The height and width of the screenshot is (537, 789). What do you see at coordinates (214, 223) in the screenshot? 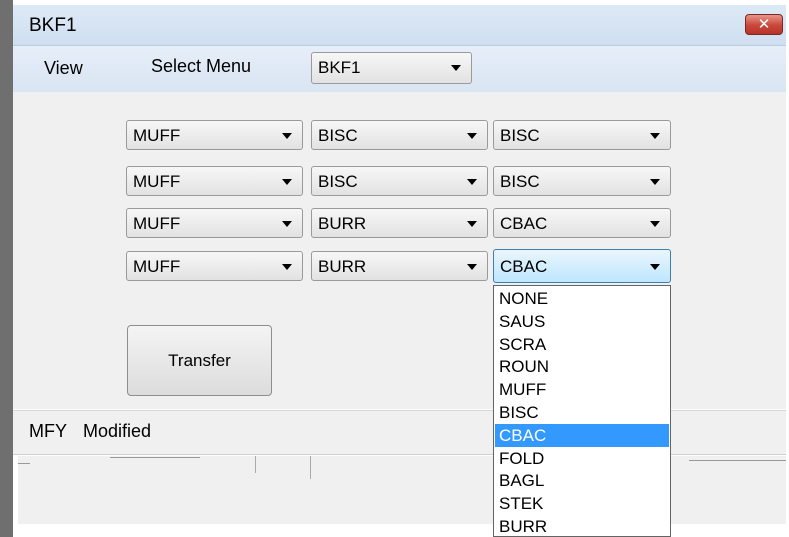
I see `row3-col1-dropdown: MUFF` at bounding box center [214, 223].